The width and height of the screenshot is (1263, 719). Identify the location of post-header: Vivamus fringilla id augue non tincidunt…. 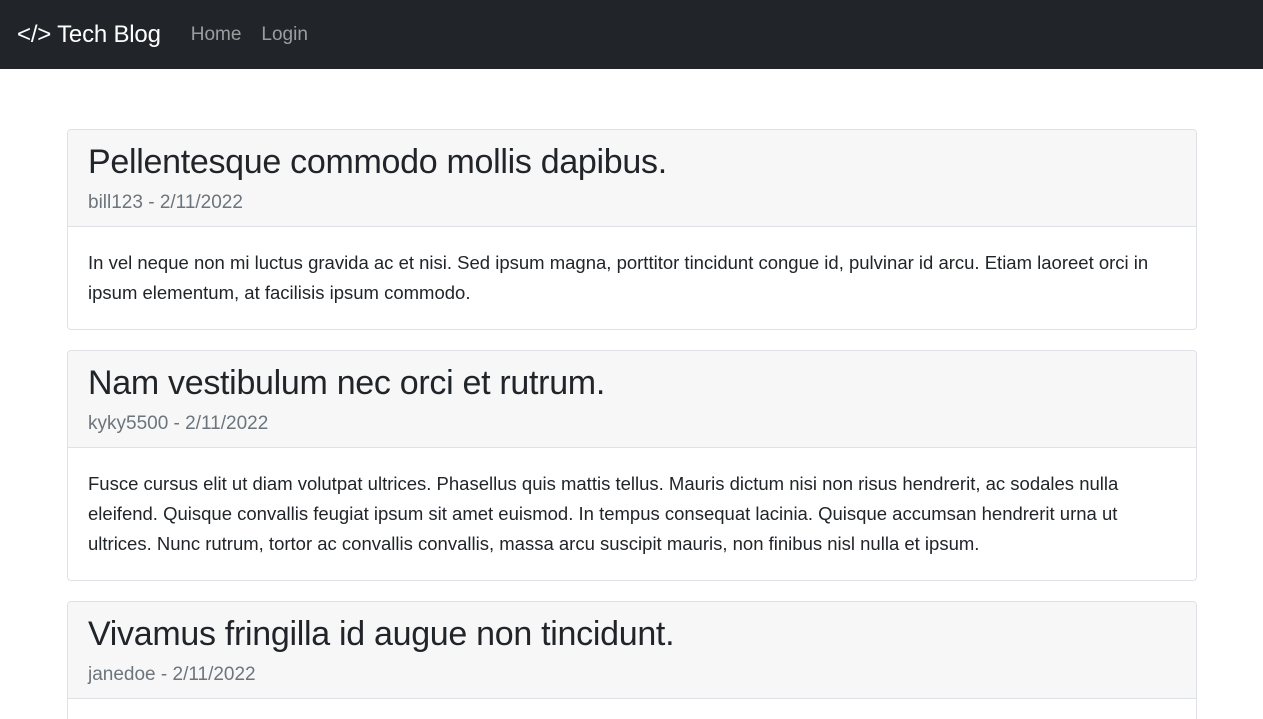
(632, 650).